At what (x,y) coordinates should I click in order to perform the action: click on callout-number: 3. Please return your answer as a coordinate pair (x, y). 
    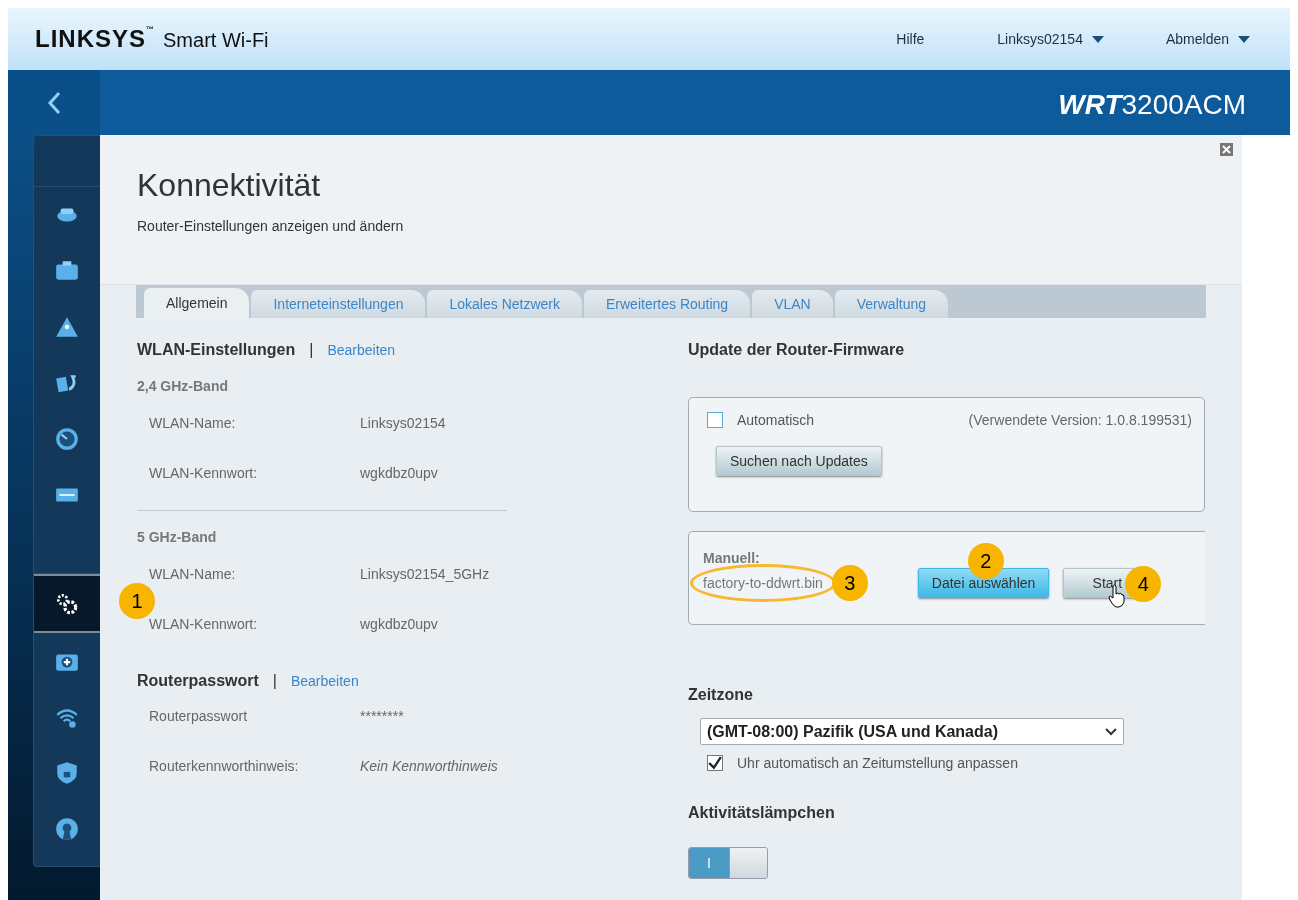
    Looking at the image, I should click on (849, 583).